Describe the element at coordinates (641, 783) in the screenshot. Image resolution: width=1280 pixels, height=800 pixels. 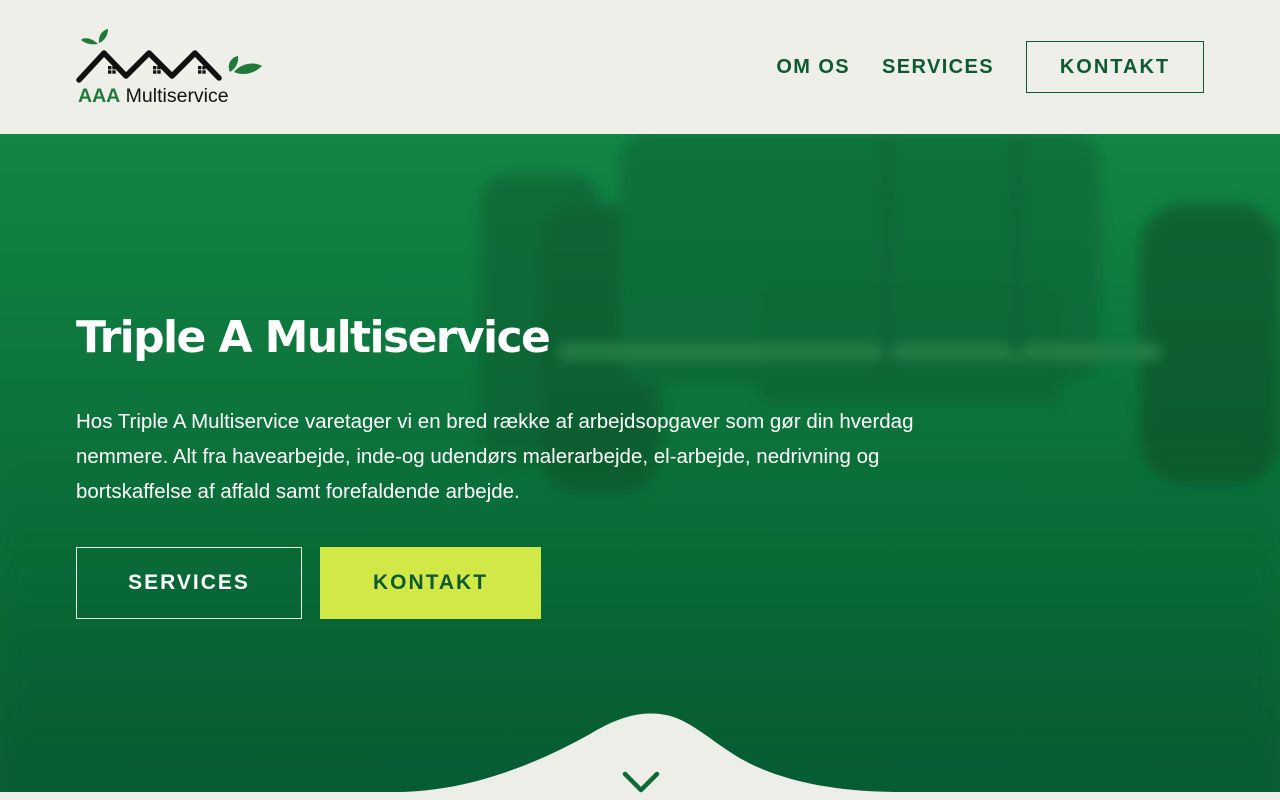
I see `chevron-down-icon` at that location.